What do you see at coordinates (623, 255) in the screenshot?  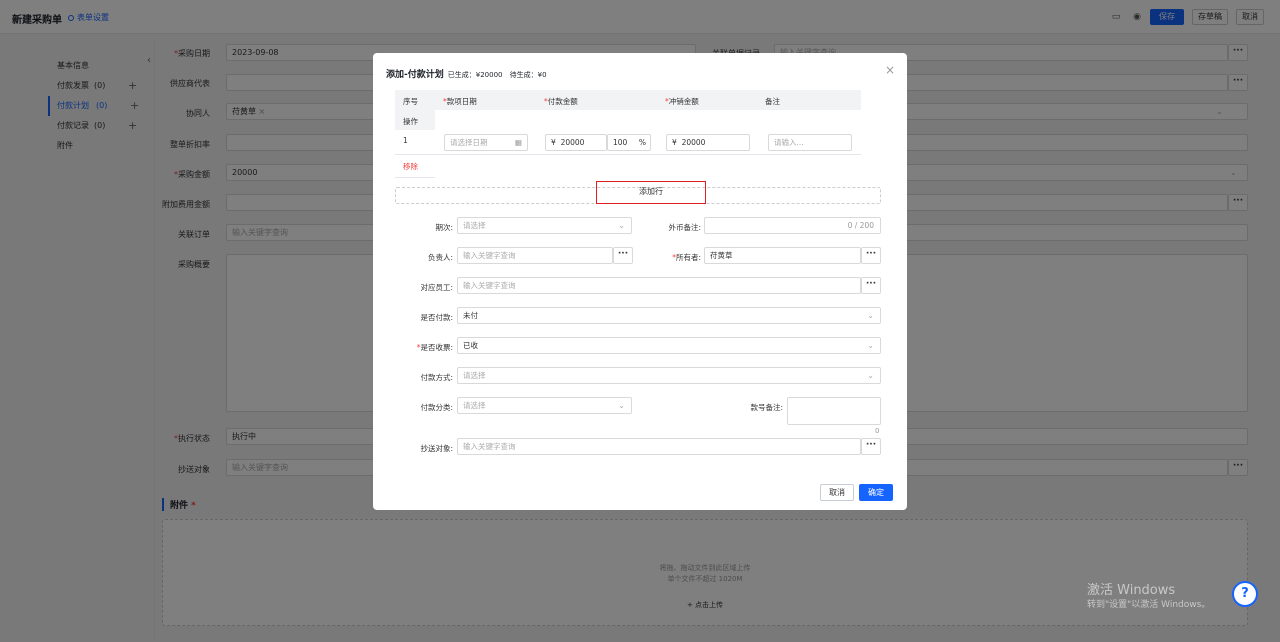 I see `owner-more-button: ···` at bounding box center [623, 255].